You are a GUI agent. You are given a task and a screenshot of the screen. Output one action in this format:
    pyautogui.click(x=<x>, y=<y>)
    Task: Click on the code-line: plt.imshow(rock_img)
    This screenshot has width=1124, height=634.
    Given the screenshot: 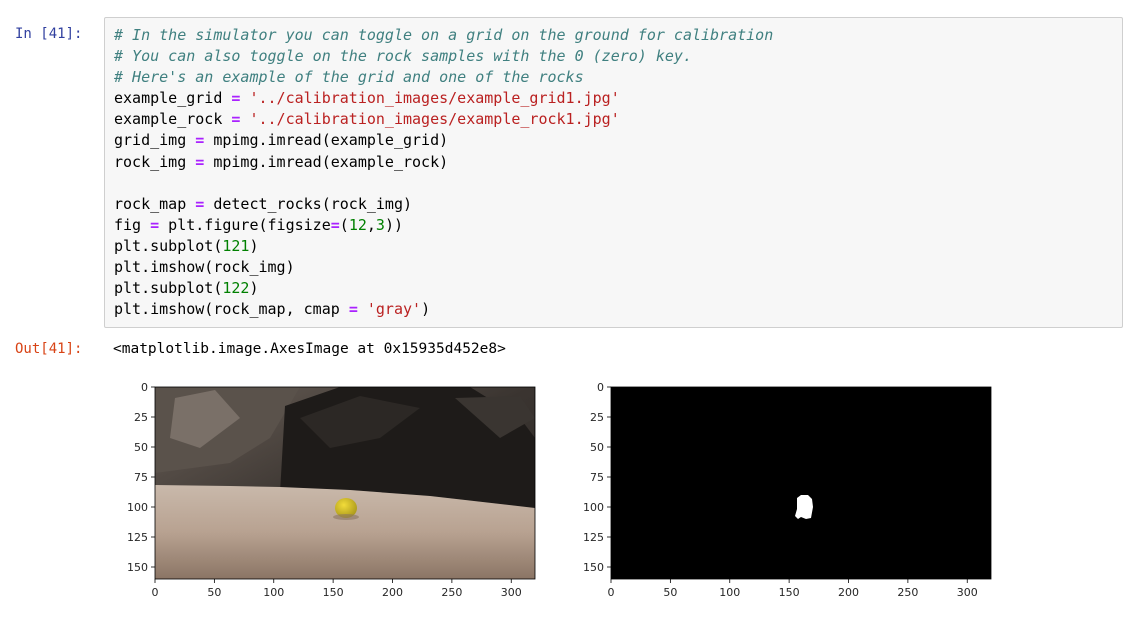 What is the action you would take?
    pyautogui.click(x=204, y=267)
    